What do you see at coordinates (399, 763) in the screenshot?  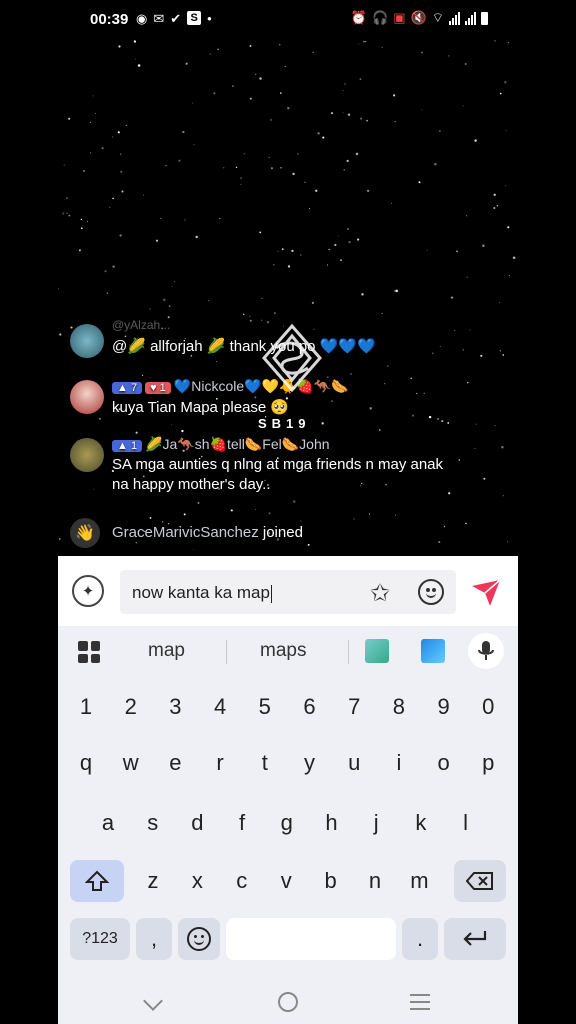 I see `letter-key: i` at bounding box center [399, 763].